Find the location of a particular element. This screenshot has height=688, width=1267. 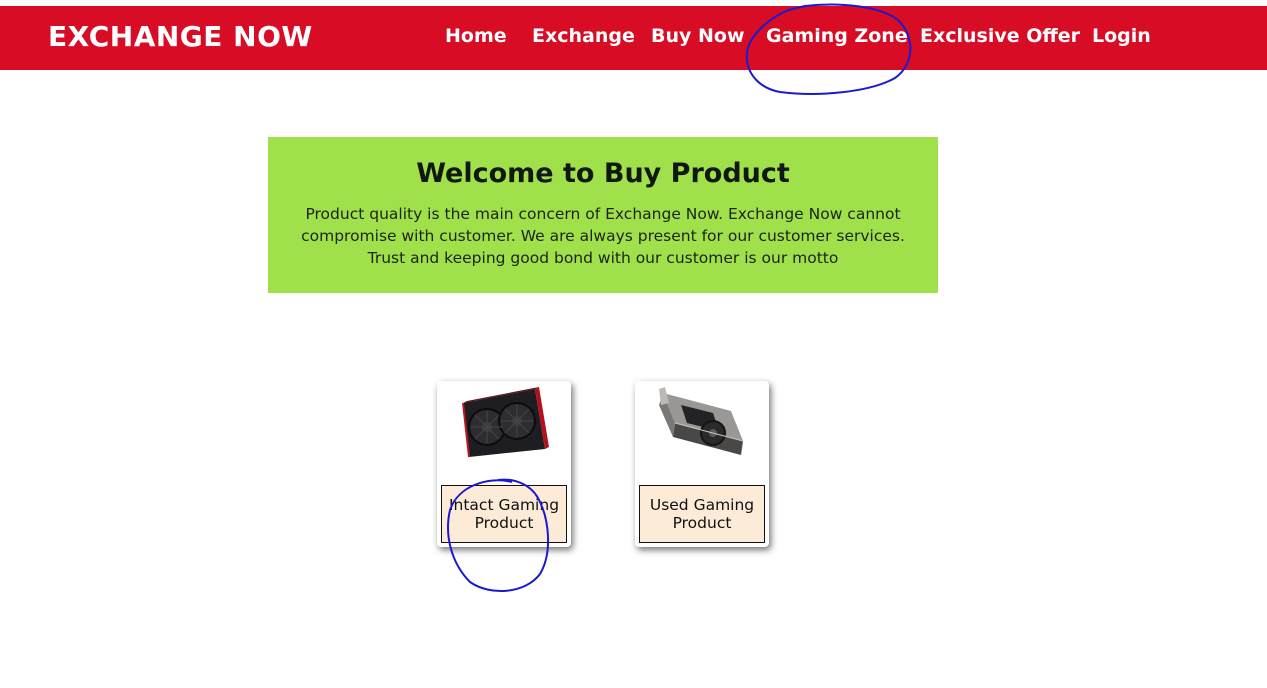

brand-logo: EXCHANGE NOW is located at coordinates (180, 36).